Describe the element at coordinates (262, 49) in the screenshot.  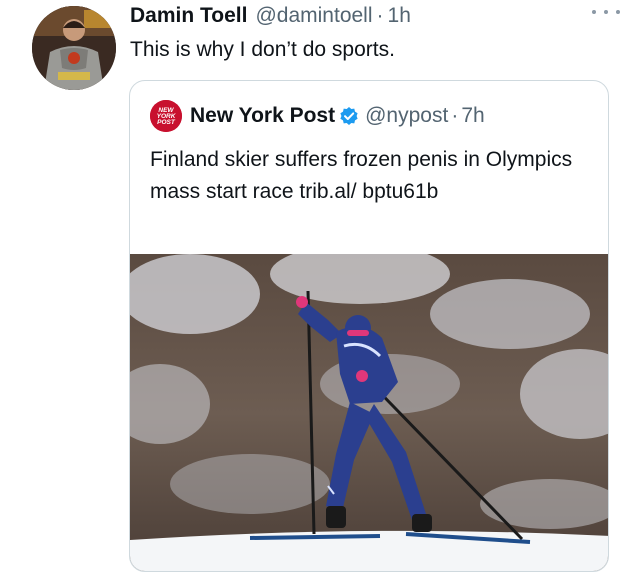
I see `tweet-text: This is why I don’t do sports.` at that location.